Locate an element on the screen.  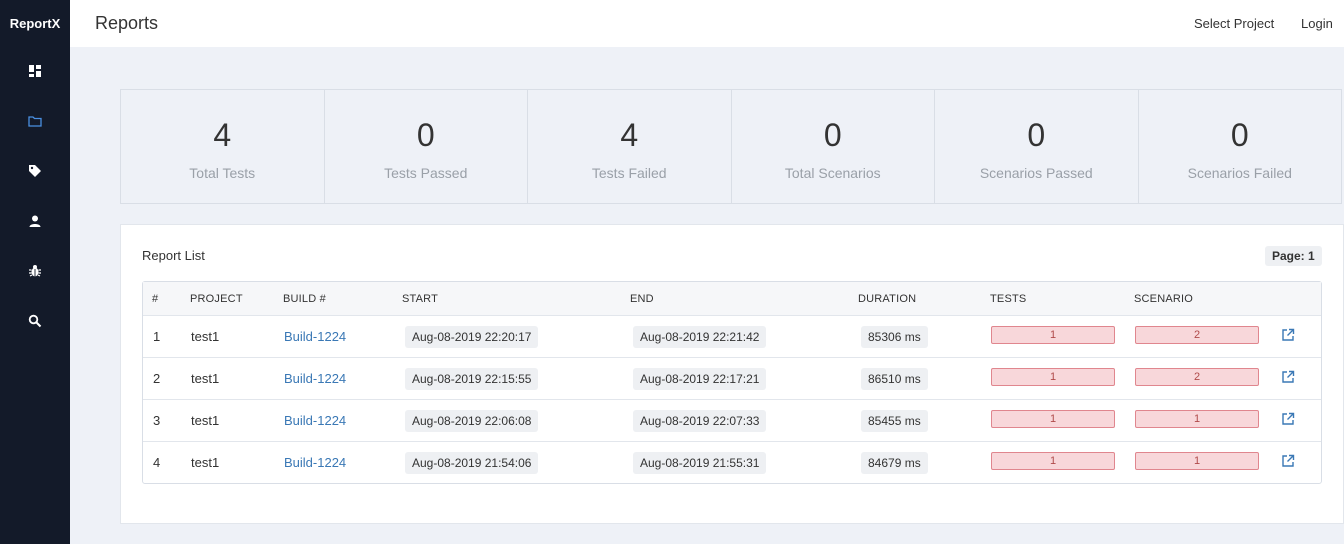
brand-logo: ReportX is located at coordinates (35, 24).